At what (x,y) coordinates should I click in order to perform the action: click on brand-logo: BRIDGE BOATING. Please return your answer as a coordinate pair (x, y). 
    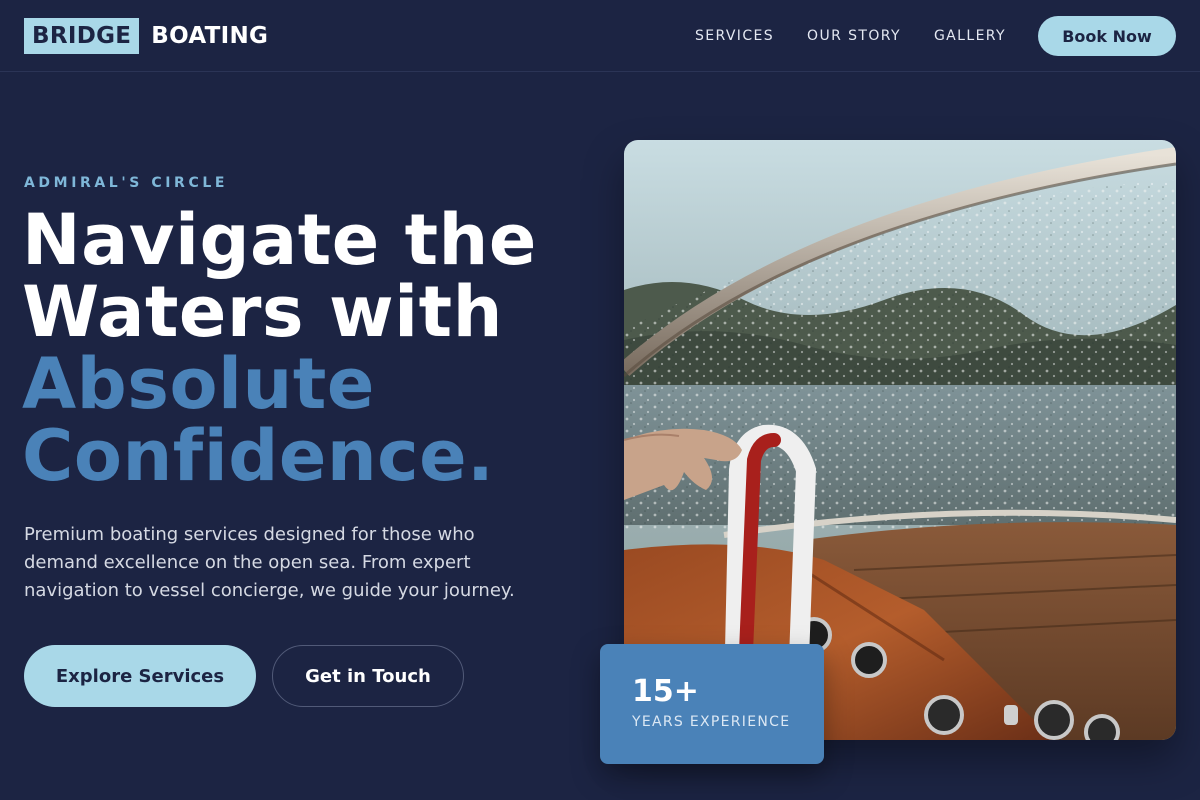
    Looking at the image, I should click on (146, 36).